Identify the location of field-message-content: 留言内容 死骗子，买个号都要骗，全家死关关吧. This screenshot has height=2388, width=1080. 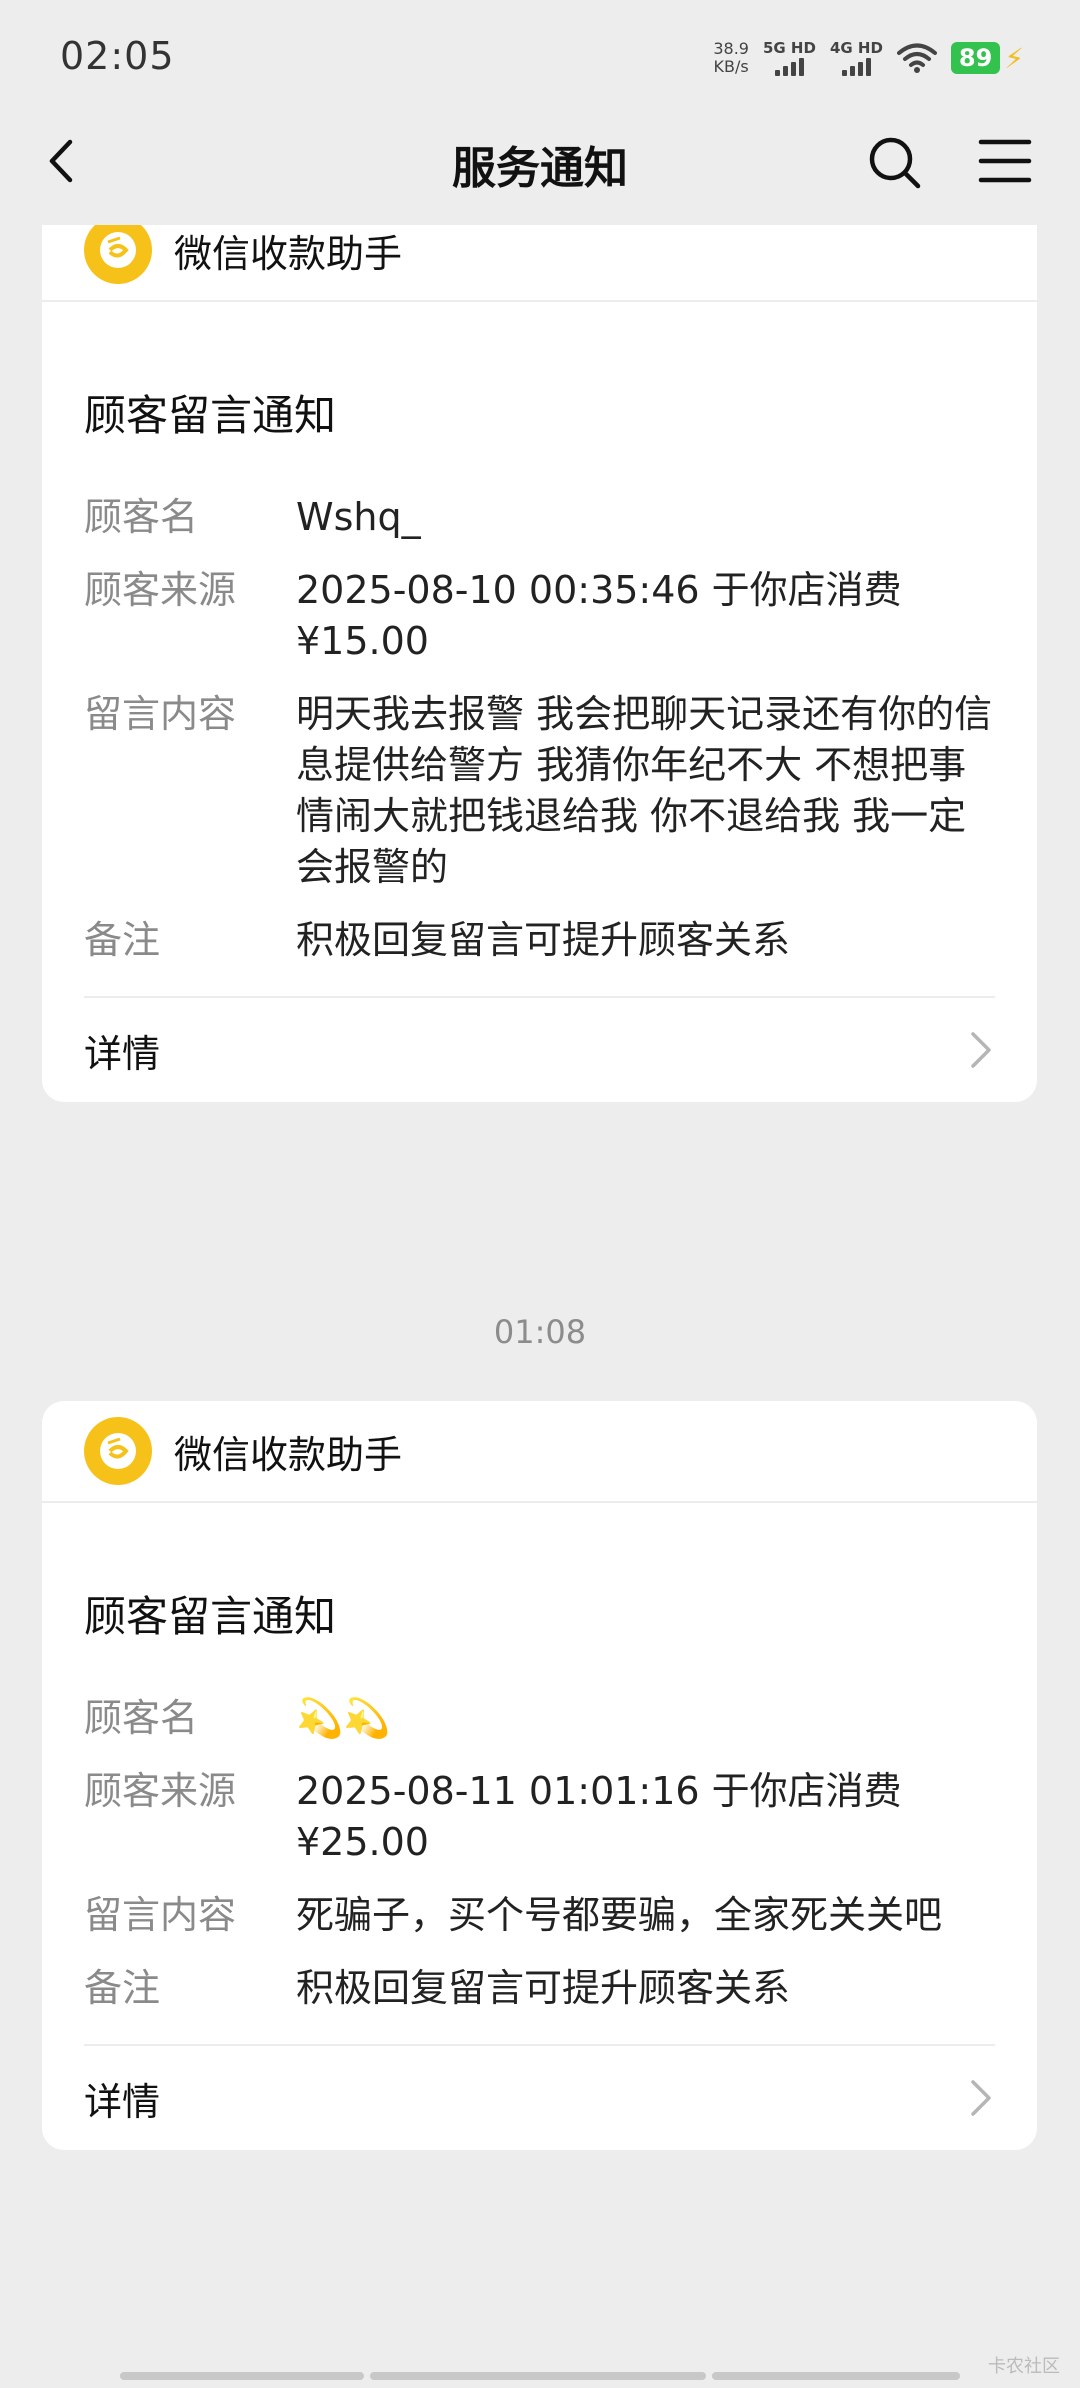
(539, 1915).